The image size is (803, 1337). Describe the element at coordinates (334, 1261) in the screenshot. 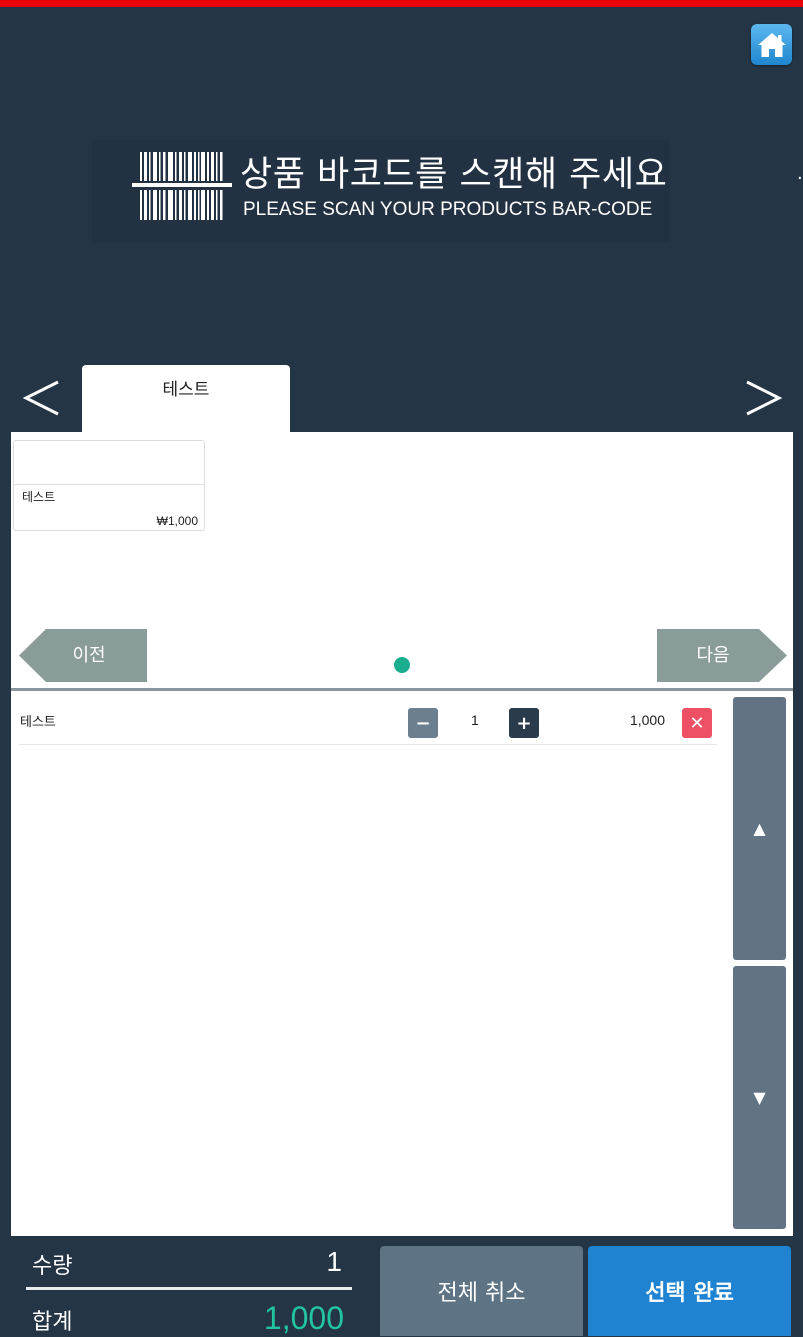

I see `quantity-value: 1` at that location.